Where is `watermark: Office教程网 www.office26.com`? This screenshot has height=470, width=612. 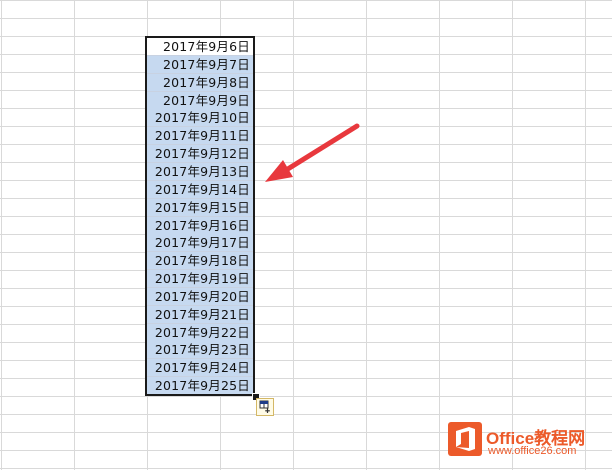 watermark: Office教程网 www.office26.com is located at coordinates (530, 445).